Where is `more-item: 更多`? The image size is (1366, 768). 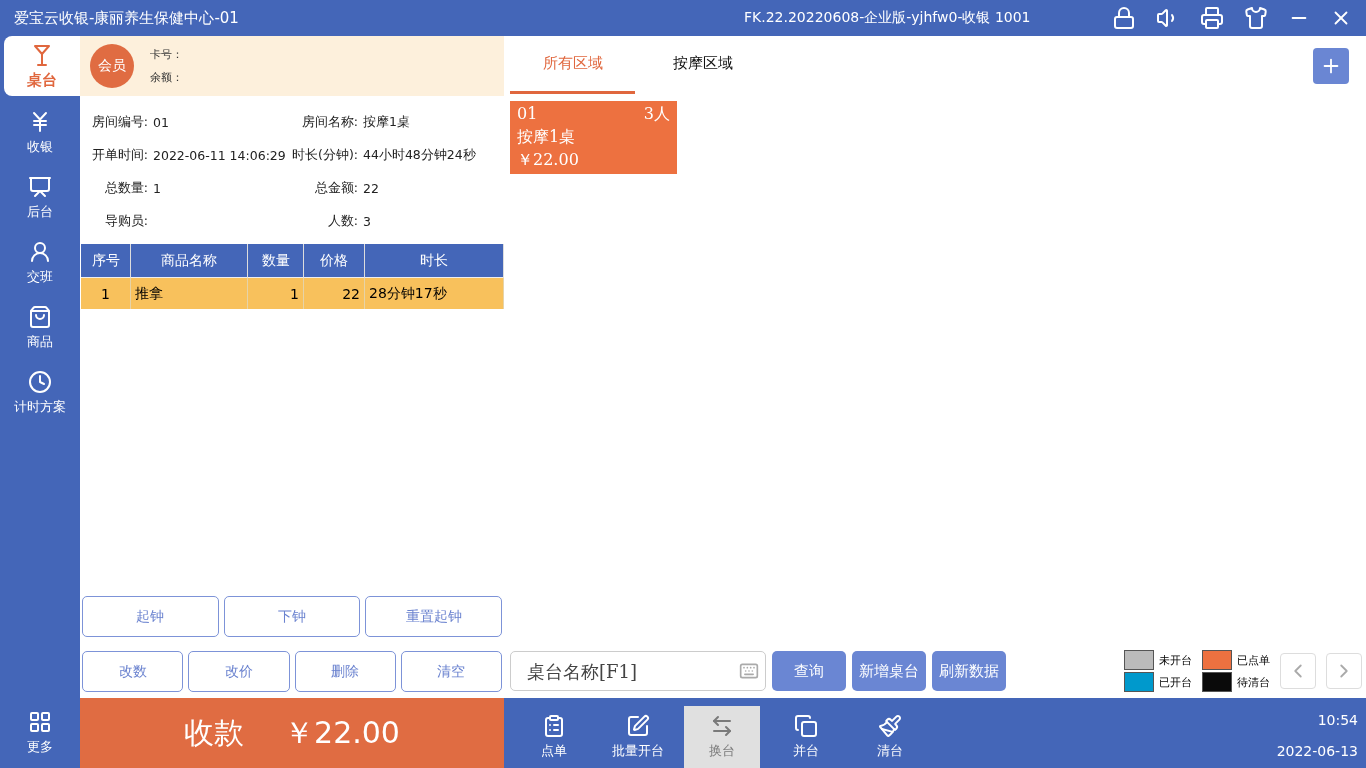 more-item: 更多 is located at coordinates (40, 733).